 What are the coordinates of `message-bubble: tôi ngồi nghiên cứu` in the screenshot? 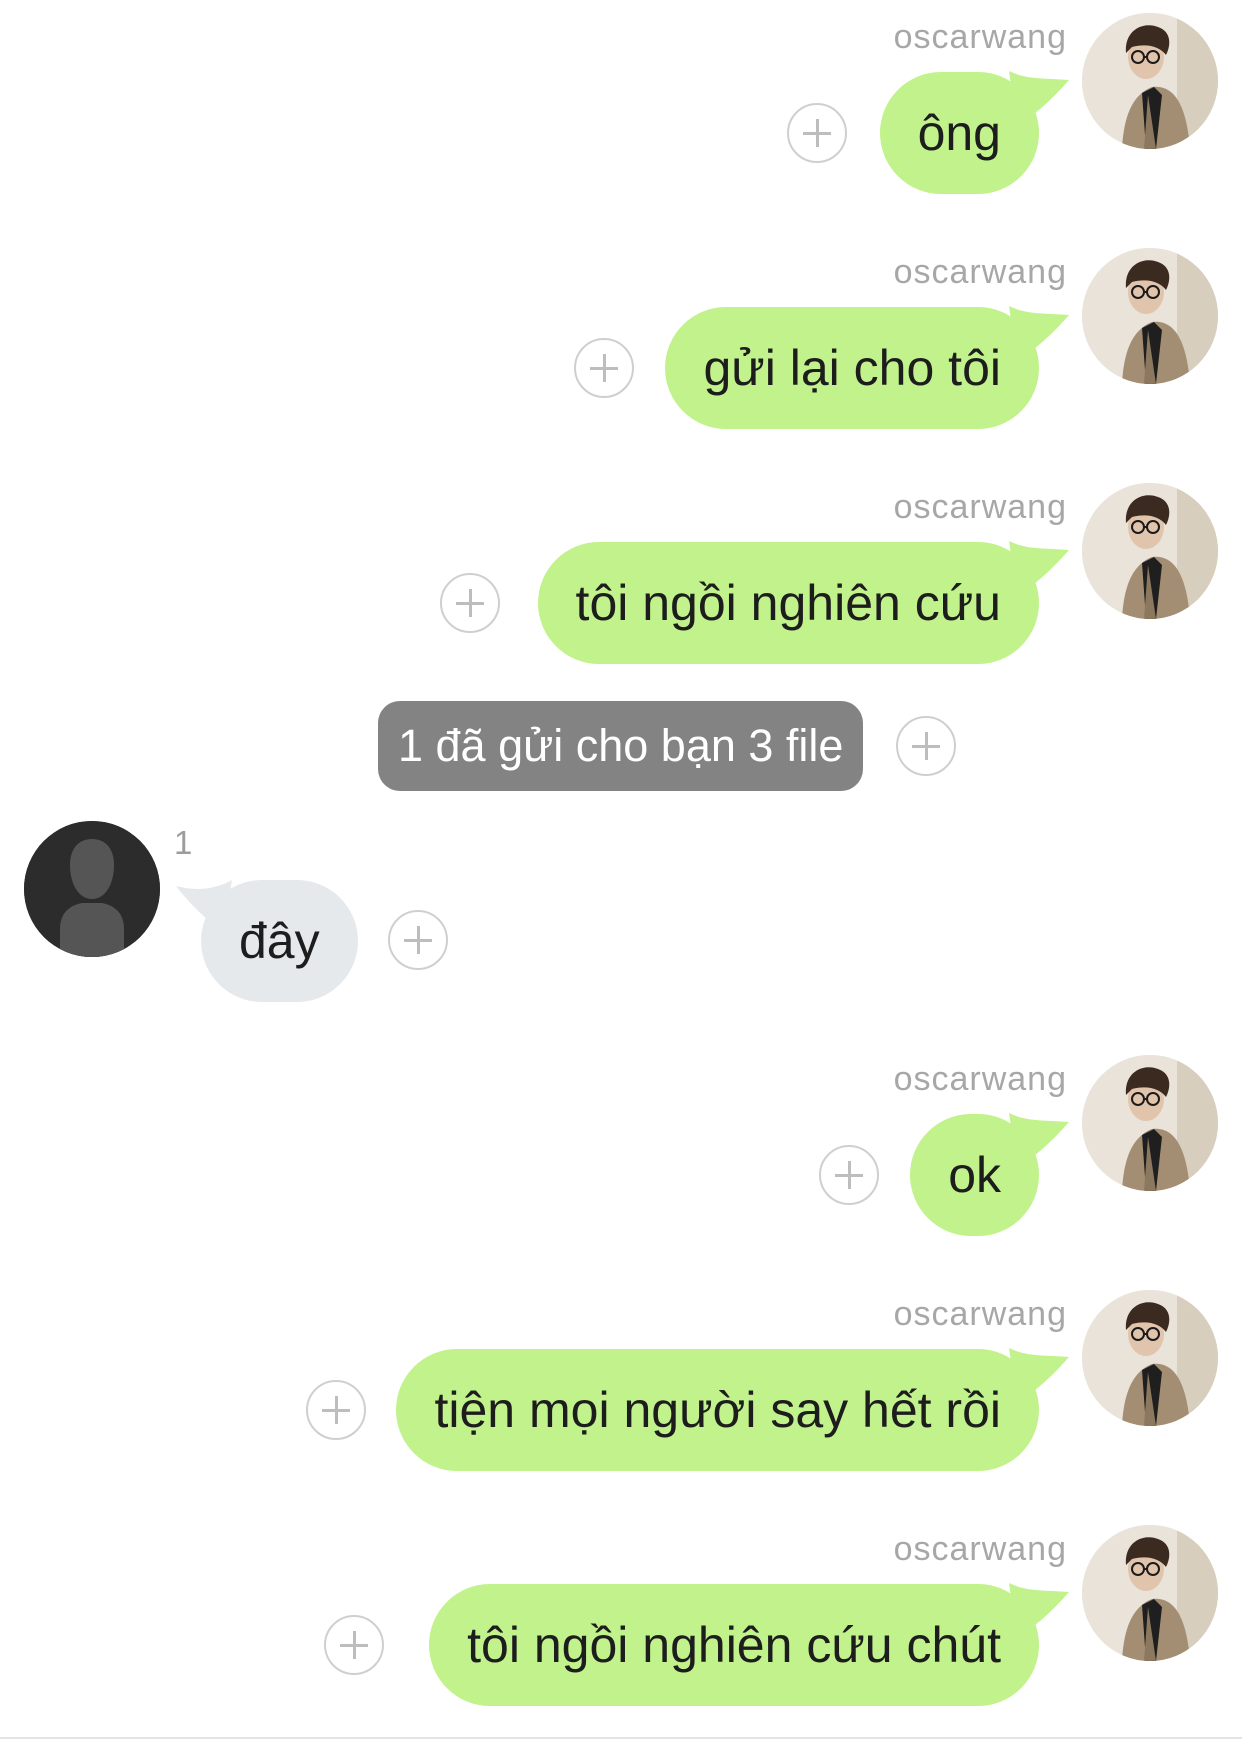 It's located at (788, 603).